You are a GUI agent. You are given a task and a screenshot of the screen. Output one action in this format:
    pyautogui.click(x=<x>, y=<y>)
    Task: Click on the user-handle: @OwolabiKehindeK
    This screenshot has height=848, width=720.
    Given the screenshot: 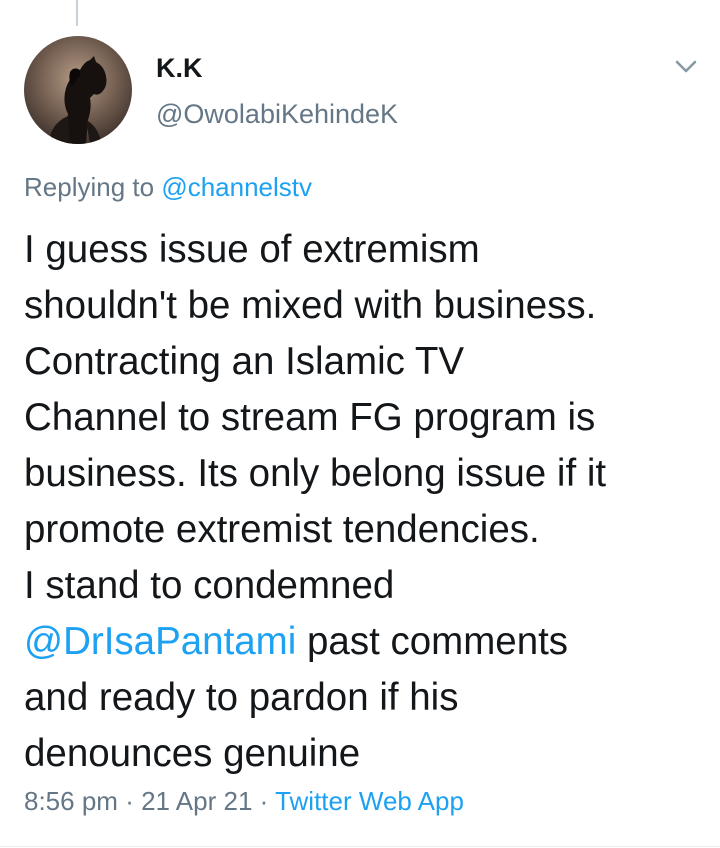 What is the action you would take?
    pyautogui.click(x=277, y=114)
    